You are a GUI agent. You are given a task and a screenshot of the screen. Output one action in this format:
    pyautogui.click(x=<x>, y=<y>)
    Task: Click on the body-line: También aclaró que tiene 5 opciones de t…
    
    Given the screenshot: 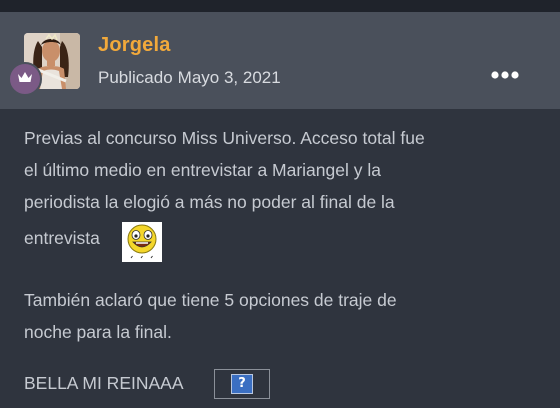 What is the action you would take?
    pyautogui.click(x=210, y=300)
    